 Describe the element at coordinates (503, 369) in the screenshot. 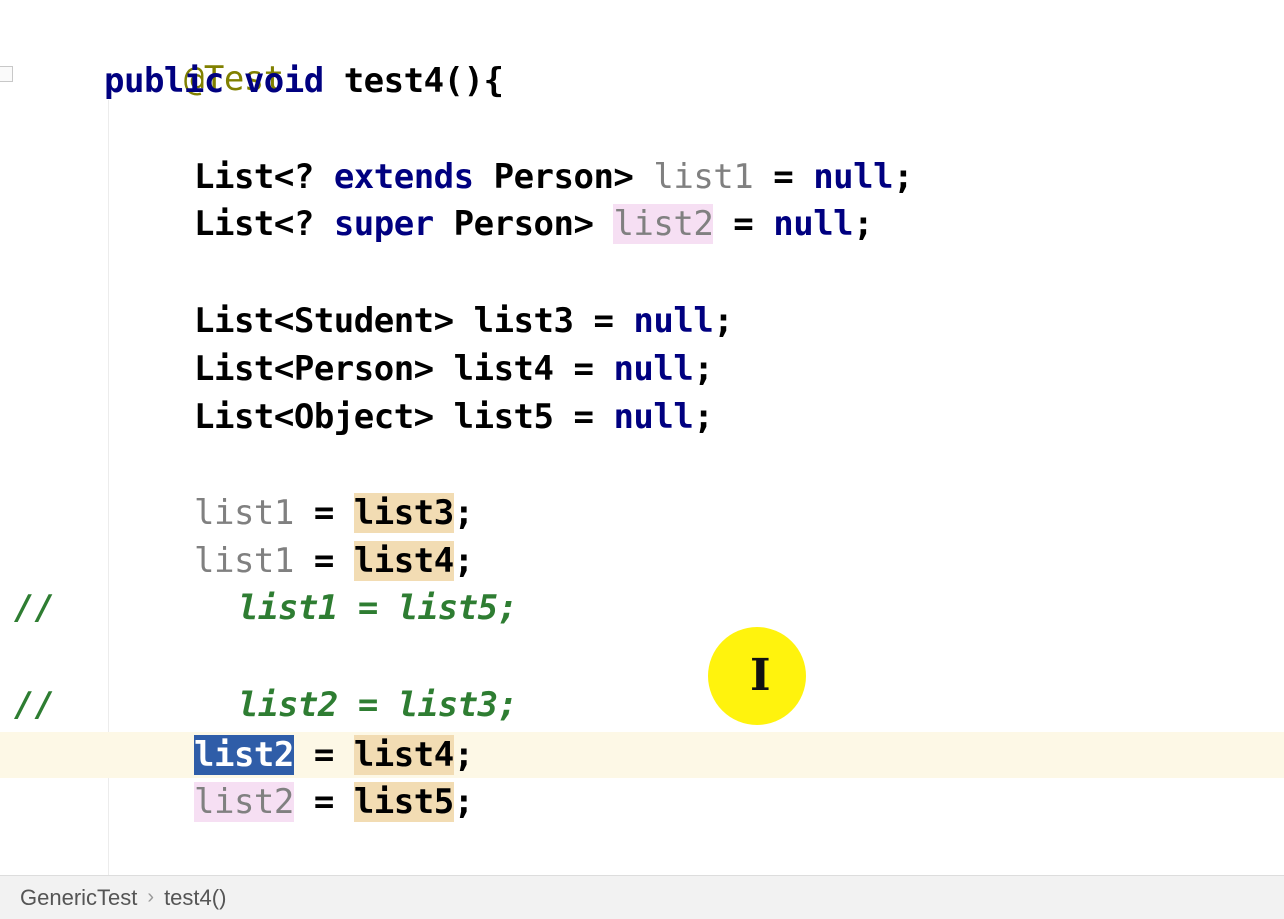

I see `variable-list4: list4` at that location.